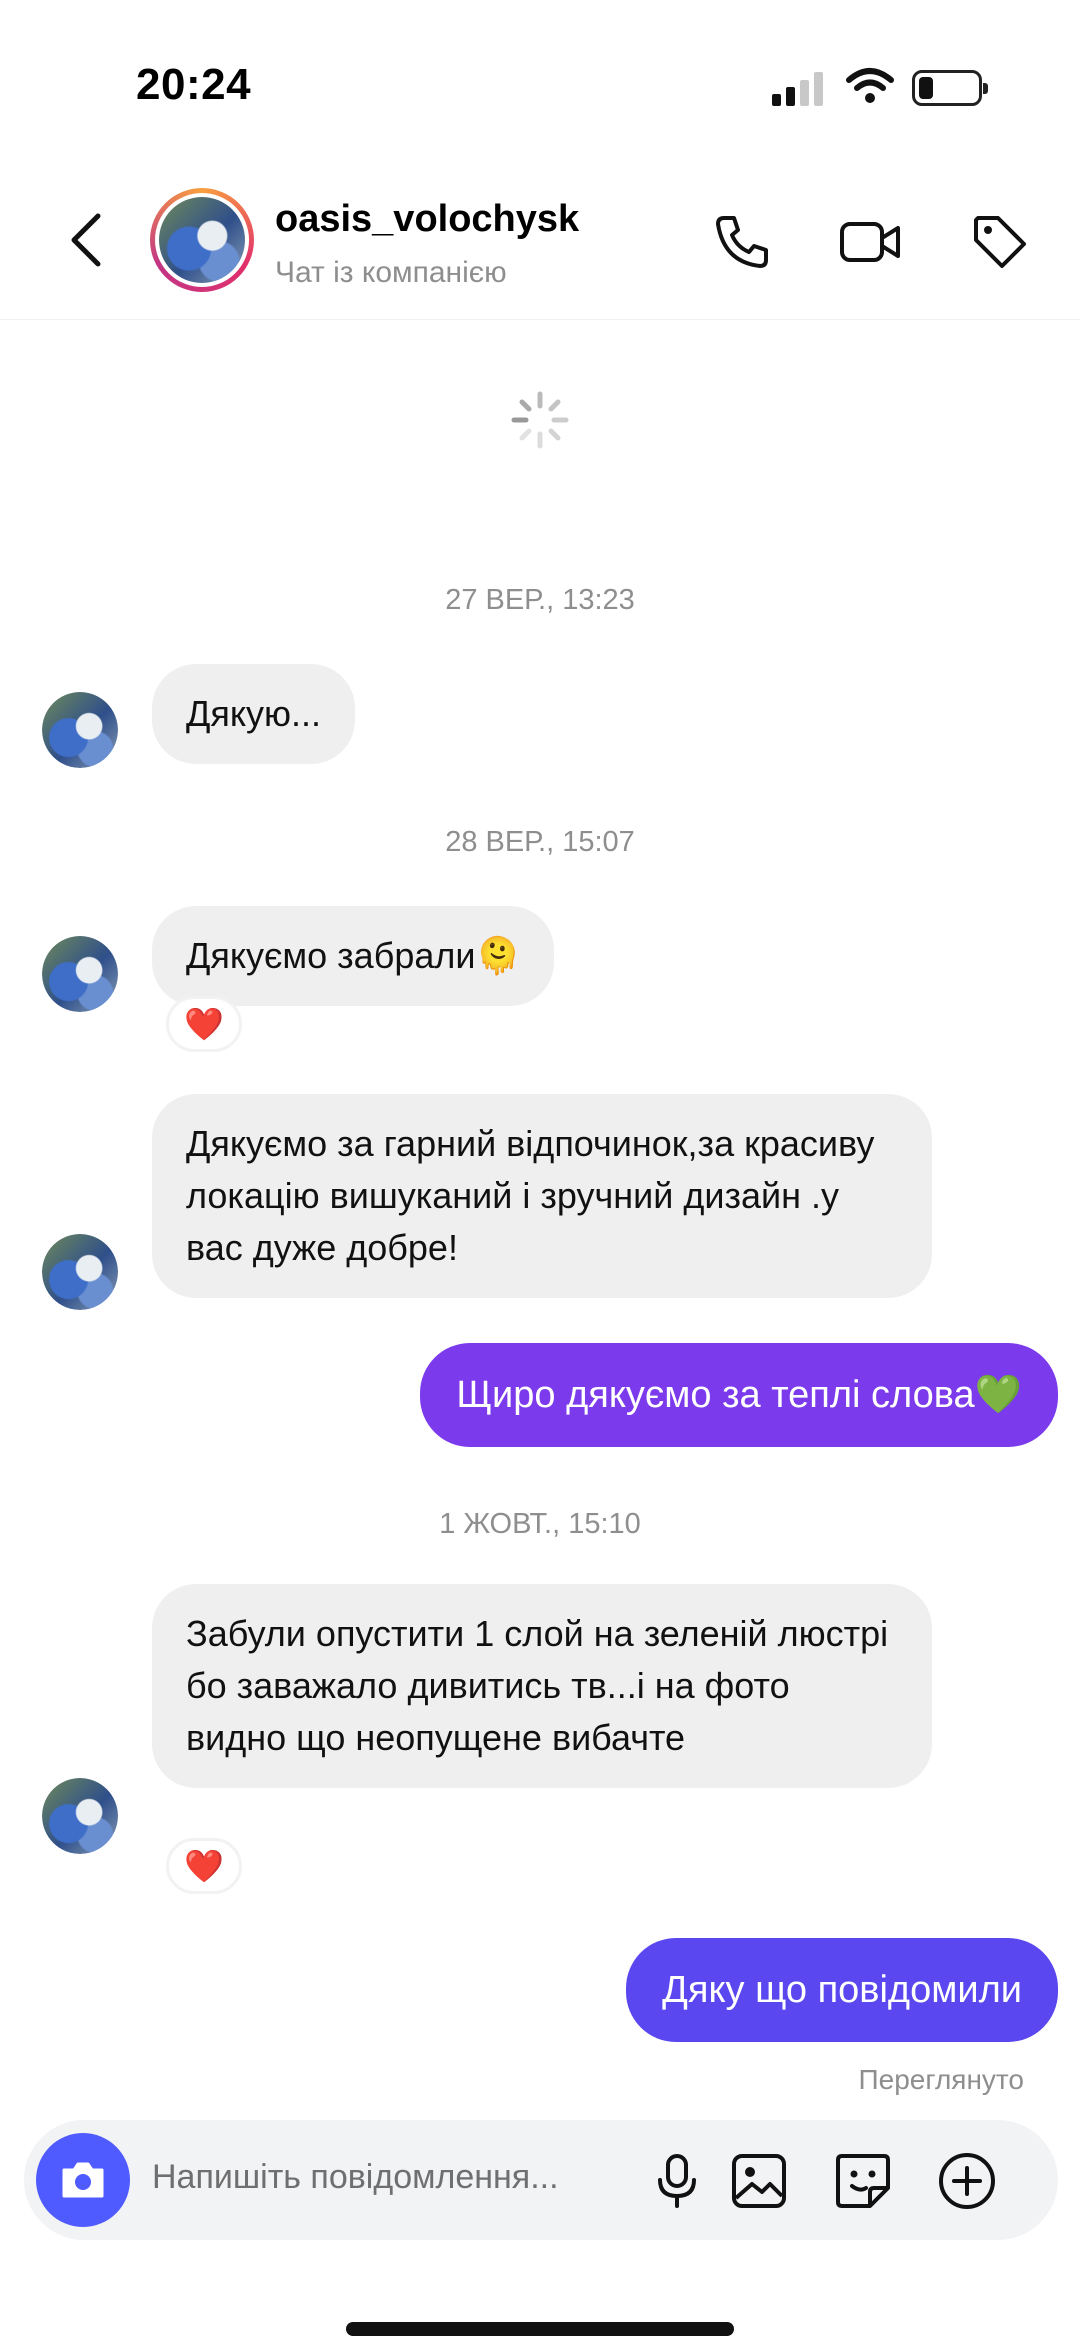  Describe the element at coordinates (427, 219) in the screenshot. I see `chat-name: oasis_volochysk` at that location.